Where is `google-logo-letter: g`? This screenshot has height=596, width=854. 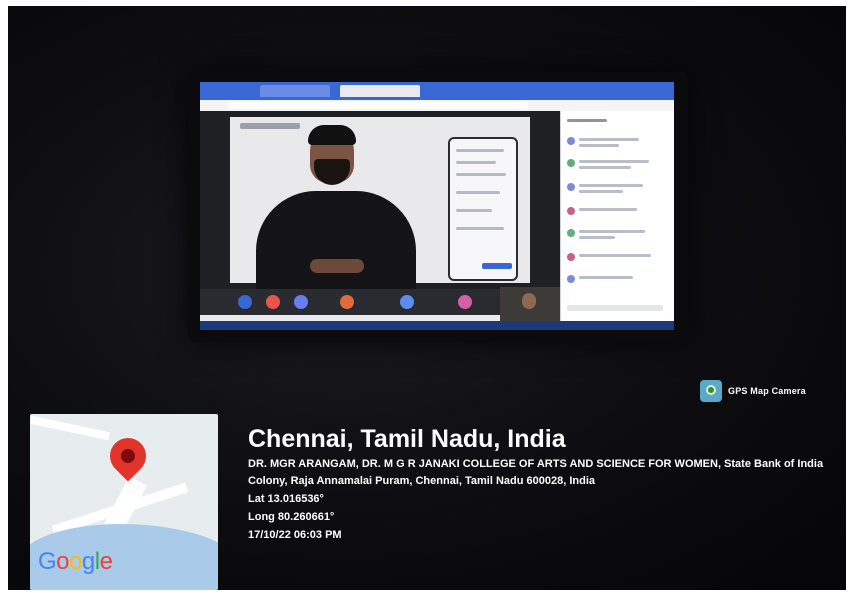 google-logo-letter: g is located at coordinates (88, 561).